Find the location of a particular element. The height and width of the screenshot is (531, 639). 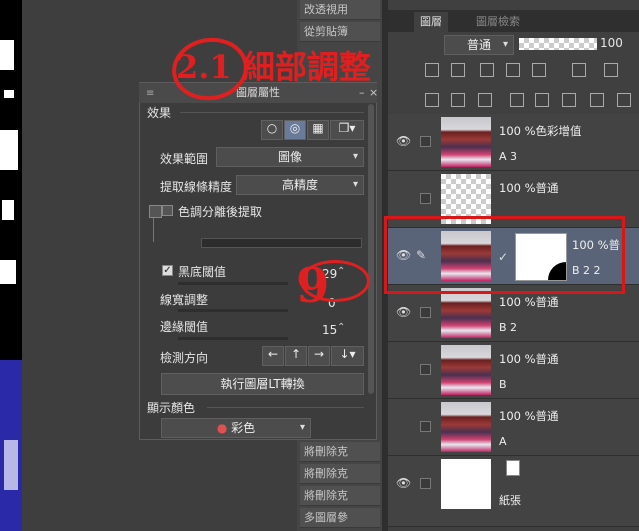

layer-row: 100 %普通 B is located at coordinates (513, 370).